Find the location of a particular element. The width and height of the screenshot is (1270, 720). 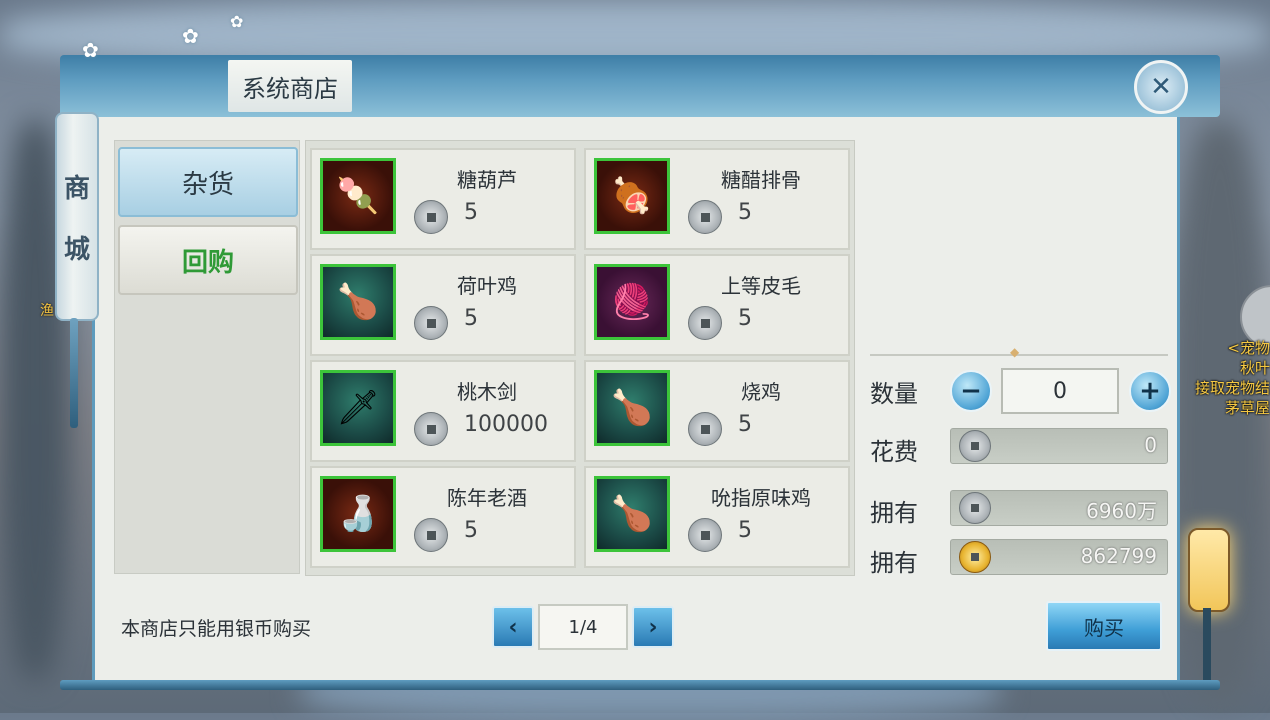

page-title: 系统商店 is located at coordinates (290, 88).